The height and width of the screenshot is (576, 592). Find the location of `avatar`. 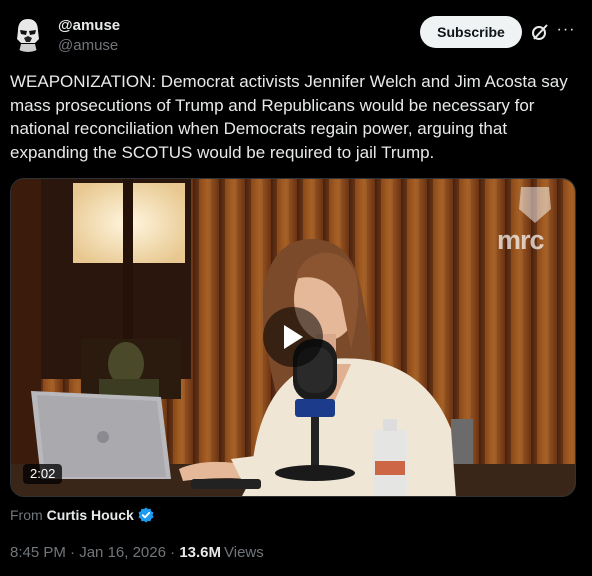

avatar is located at coordinates (28, 32).